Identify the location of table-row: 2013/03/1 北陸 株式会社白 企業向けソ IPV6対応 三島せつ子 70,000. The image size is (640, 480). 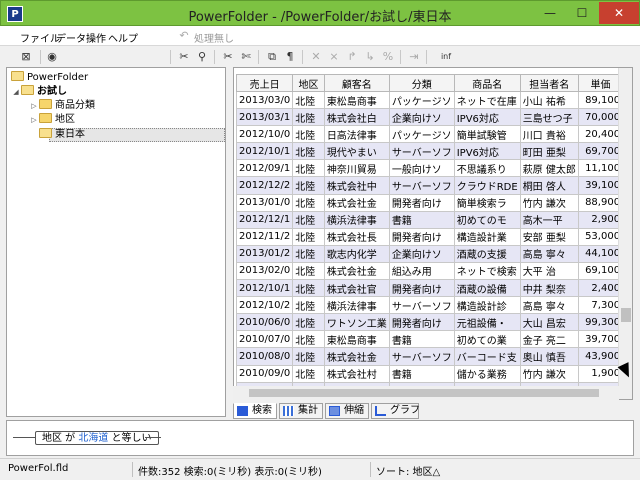
(433, 117).